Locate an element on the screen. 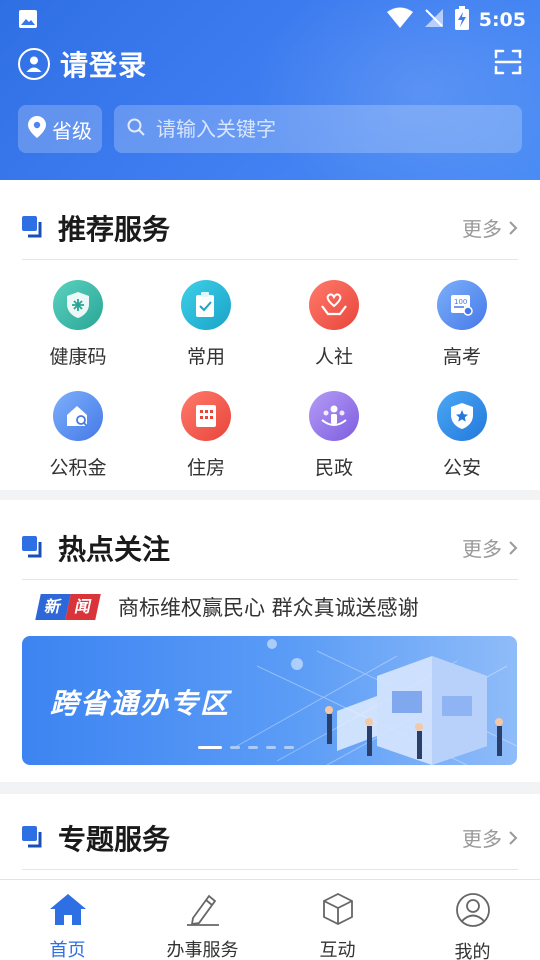 The height and width of the screenshot is (960, 540). news-tag: 新 闻 is located at coordinates (68, 607).